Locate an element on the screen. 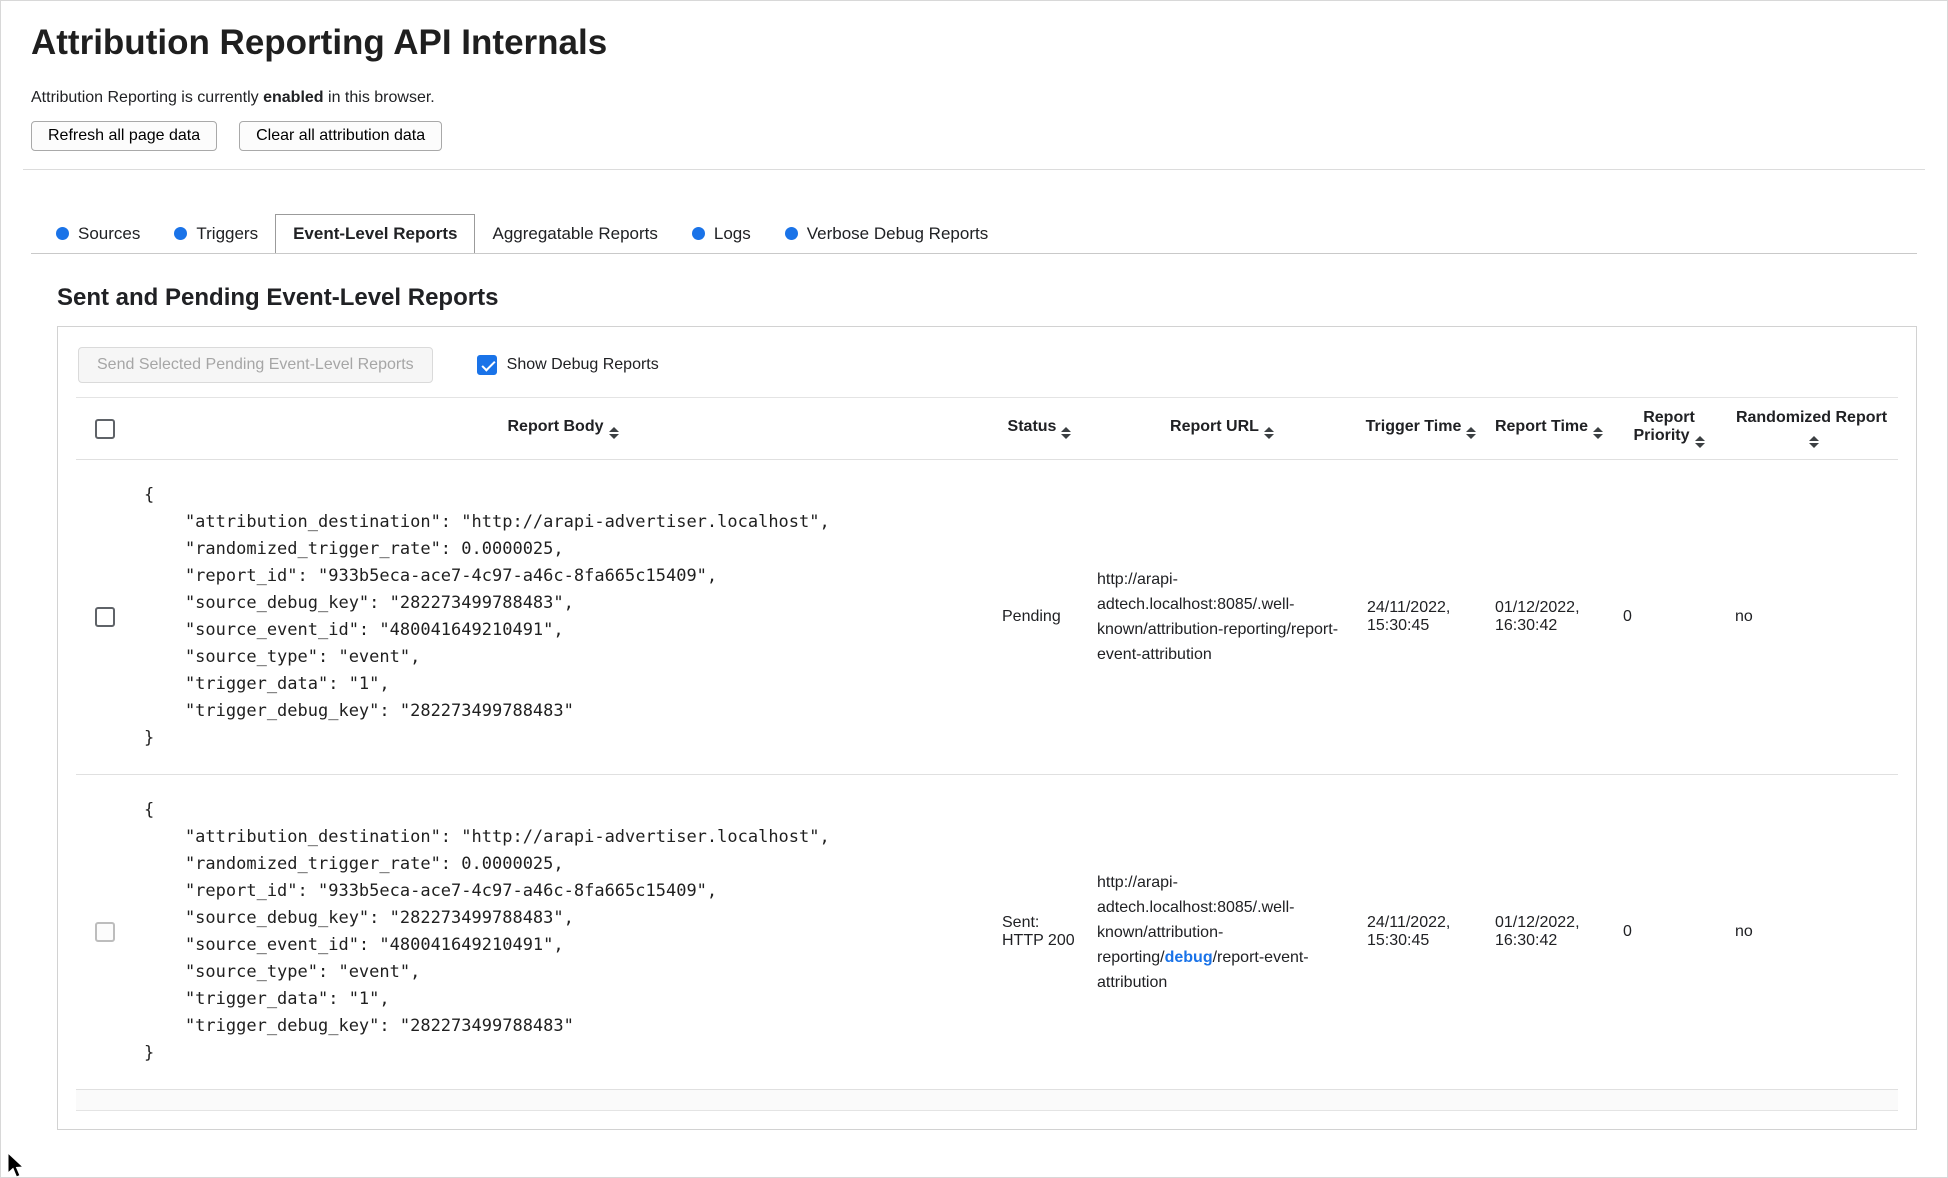  tab-label: Aggregatable Reports is located at coordinates (575, 233).